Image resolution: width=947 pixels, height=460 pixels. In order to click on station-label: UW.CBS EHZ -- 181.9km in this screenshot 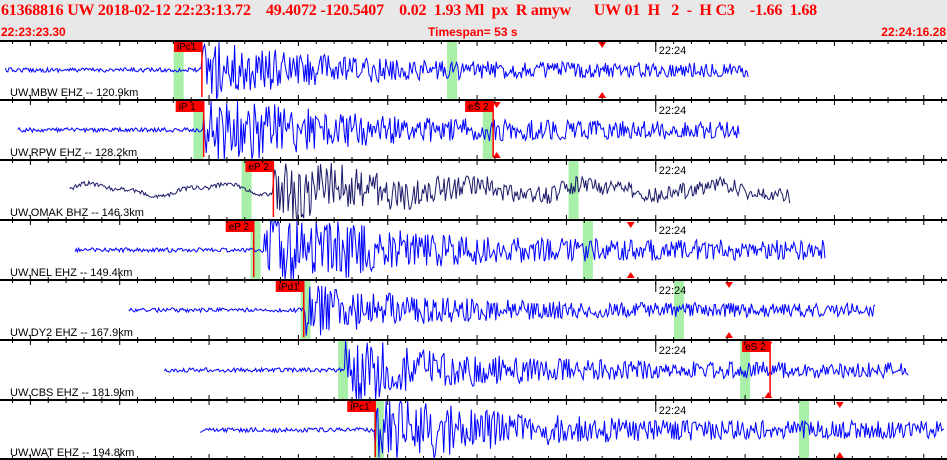, I will do `click(72, 393)`.